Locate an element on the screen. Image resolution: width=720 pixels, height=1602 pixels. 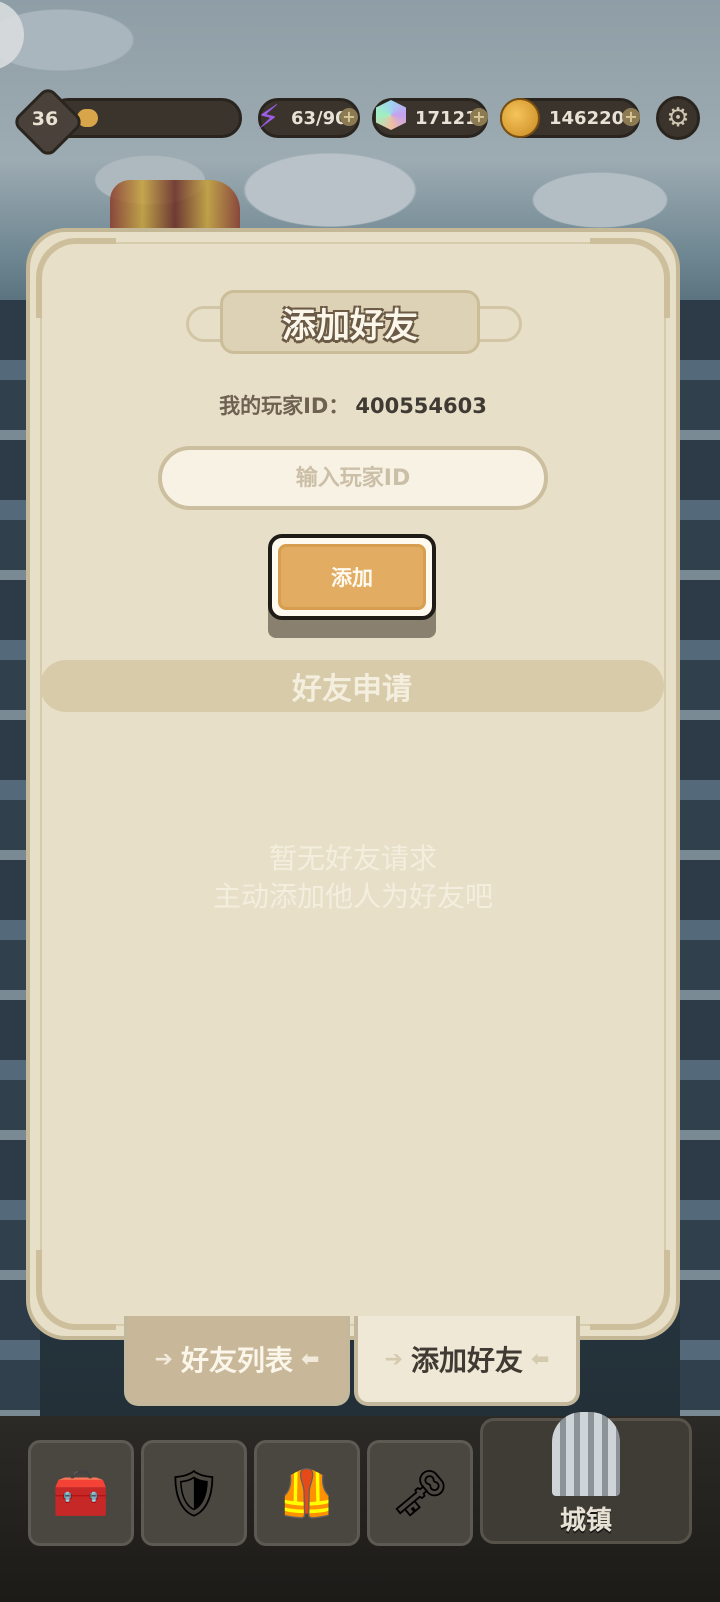
add-button: 添加 is located at coordinates (352, 577).